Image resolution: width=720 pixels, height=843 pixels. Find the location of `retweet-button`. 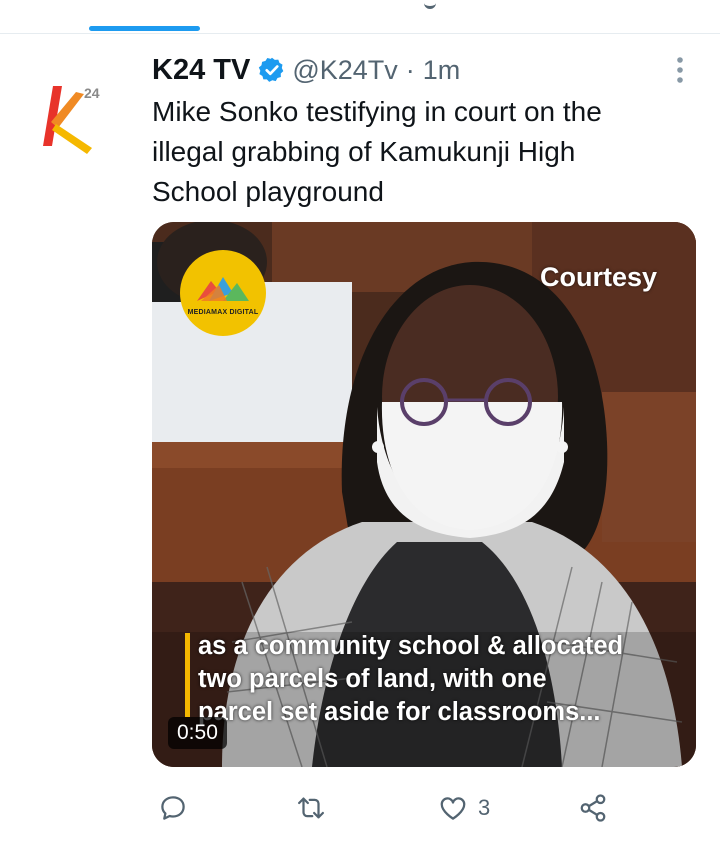

retweet-button is located at coordinates (311, 808).